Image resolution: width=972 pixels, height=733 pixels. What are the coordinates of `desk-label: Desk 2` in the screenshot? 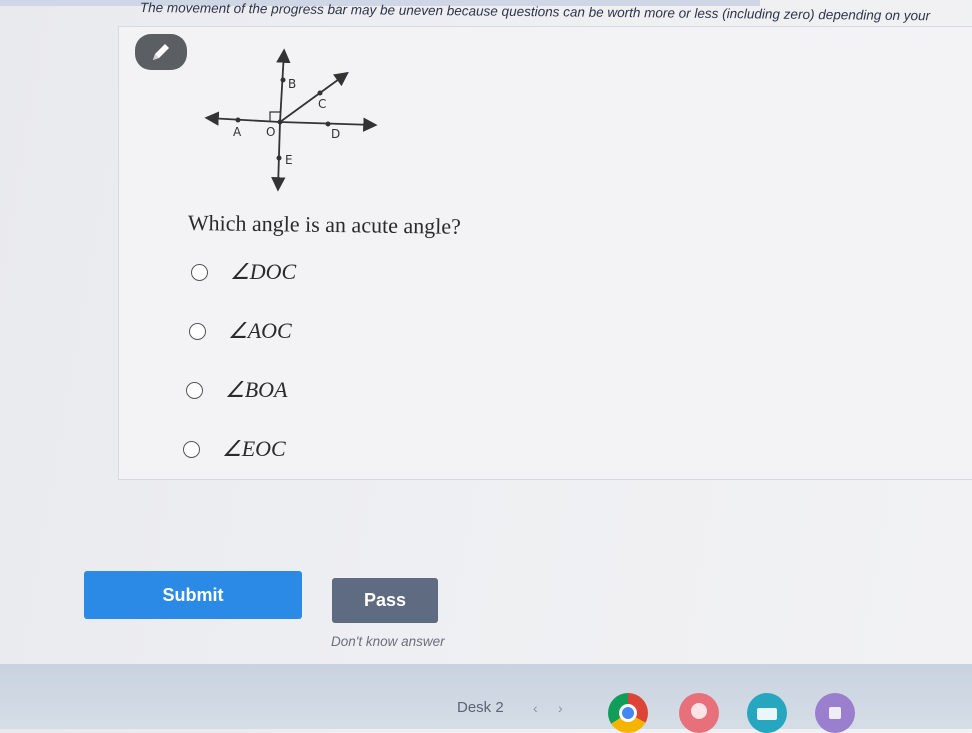 It's located at (480, 707).